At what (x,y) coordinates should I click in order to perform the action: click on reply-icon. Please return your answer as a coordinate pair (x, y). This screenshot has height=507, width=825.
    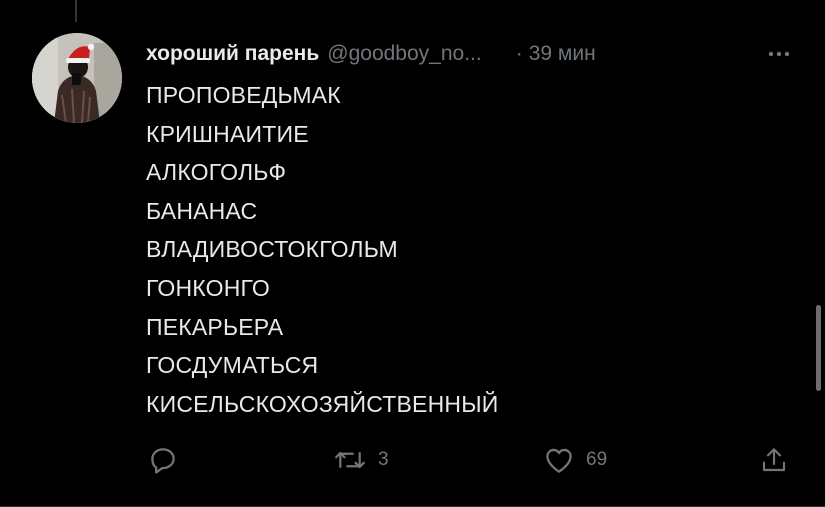
    Looking at the image, I should click on (163, 461).